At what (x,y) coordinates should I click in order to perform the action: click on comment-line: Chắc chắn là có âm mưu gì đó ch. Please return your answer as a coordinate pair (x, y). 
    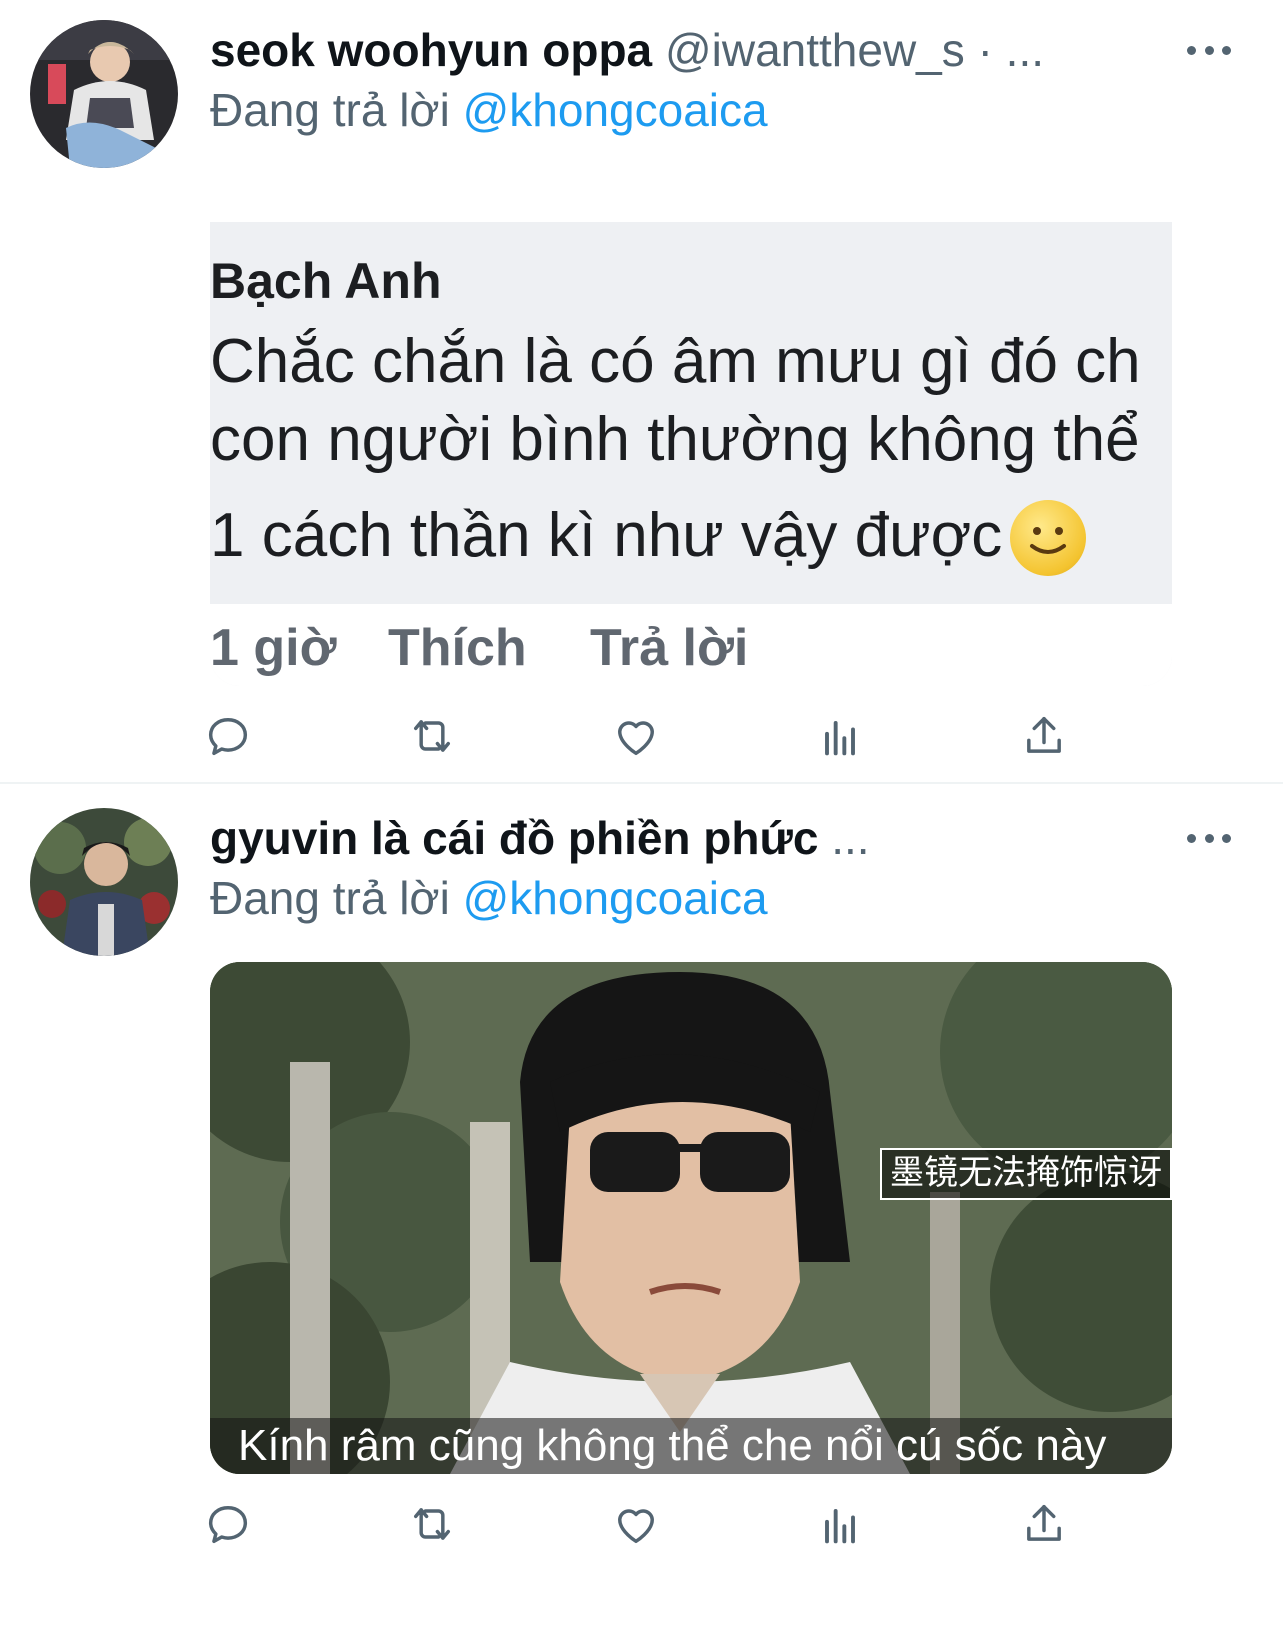
    Looking at the image, I should click on (675, 361).